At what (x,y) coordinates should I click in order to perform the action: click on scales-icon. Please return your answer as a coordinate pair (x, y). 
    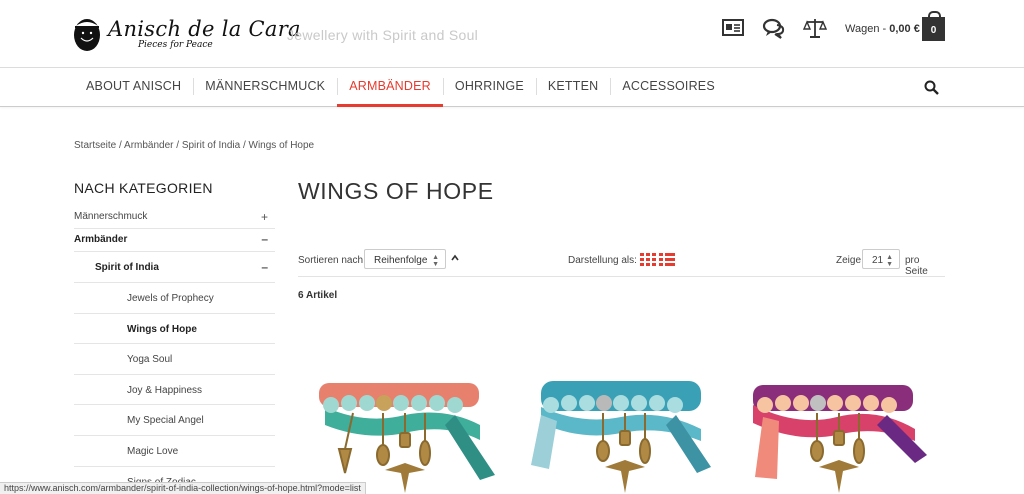
    Looking at the image, I should click on (815, 28).